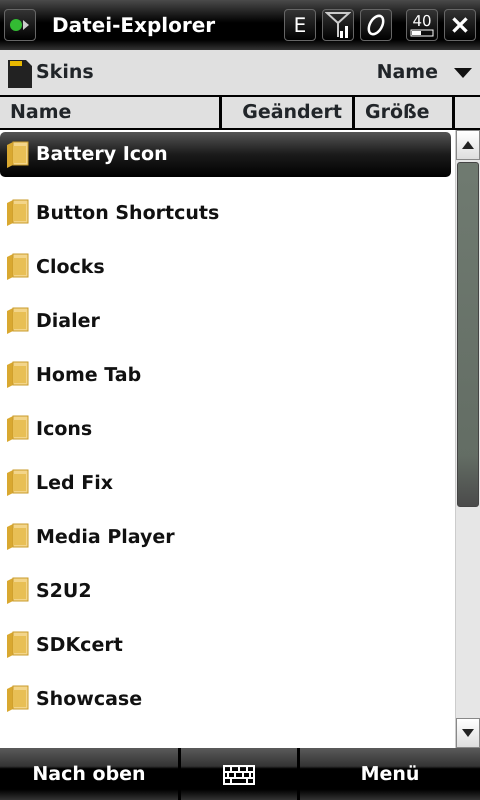 The width and height of the screenshot is (480, 800). I want to click on down-arrow-icon, so click(468, 733).